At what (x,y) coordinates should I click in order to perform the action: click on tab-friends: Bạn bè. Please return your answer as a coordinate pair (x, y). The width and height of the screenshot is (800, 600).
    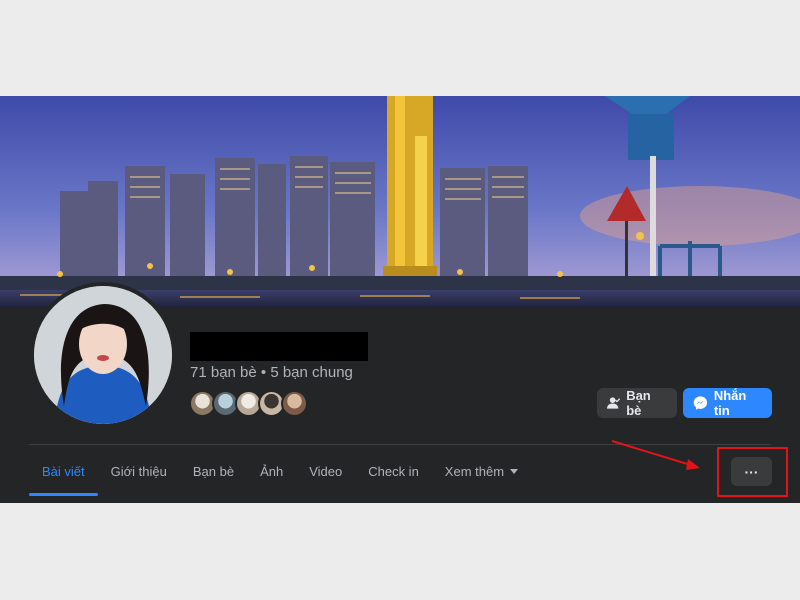
    Looking at the image, I should click on (213, 471).